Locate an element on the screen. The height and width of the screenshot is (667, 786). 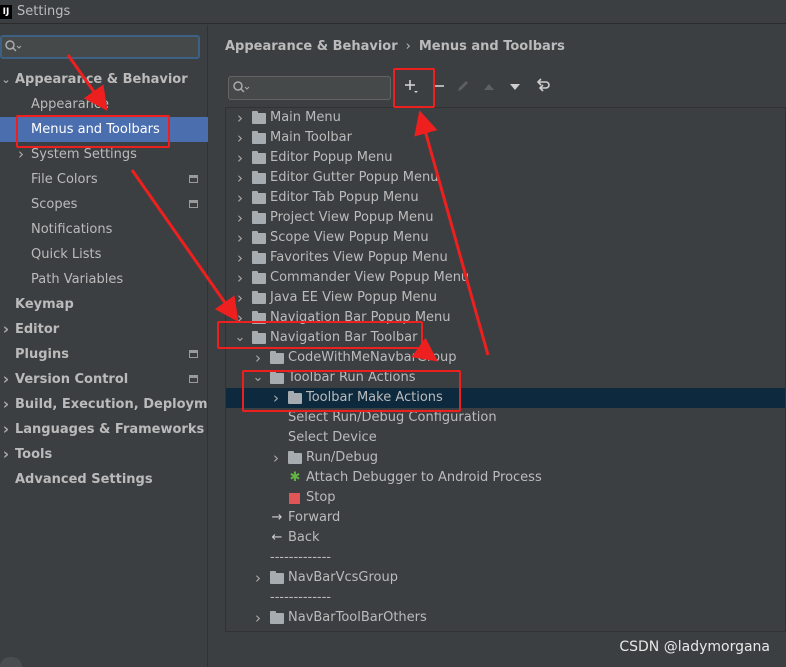
tree-row: › Project View Popup Menu is located at coordinates (505, 218).